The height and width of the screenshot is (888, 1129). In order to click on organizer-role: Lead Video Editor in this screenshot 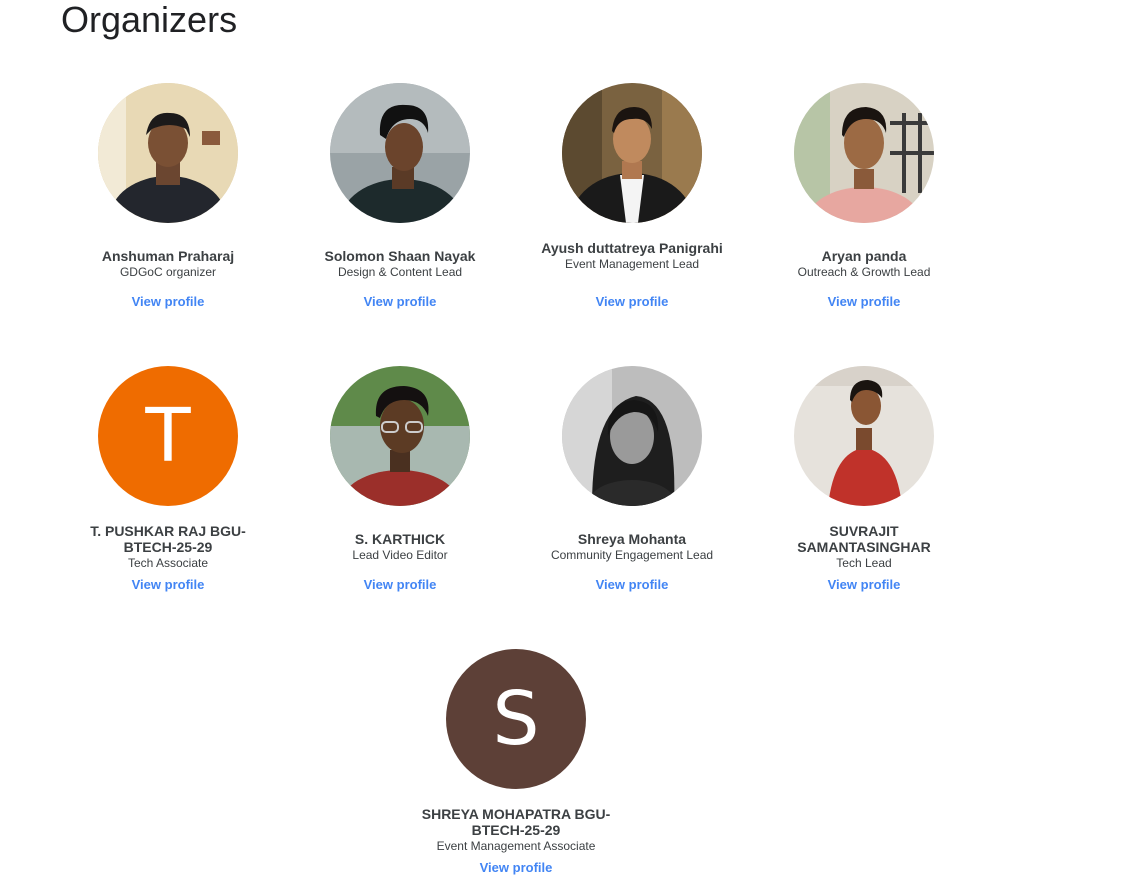, I will do `click(400, 555)`.